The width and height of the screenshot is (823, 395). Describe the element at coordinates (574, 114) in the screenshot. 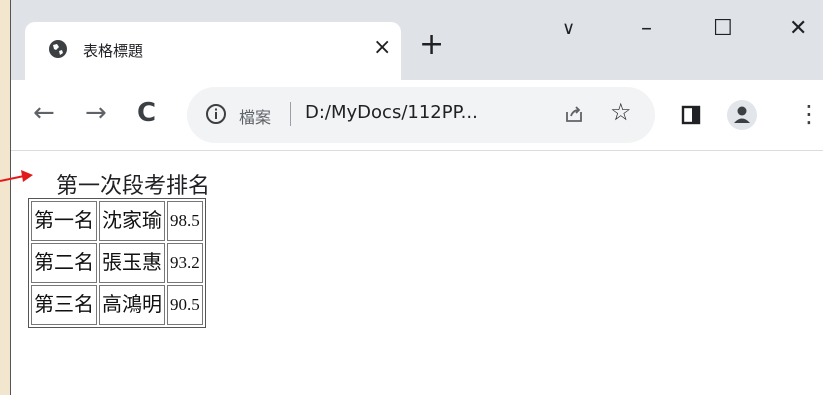

I see `share-icon` at that location.